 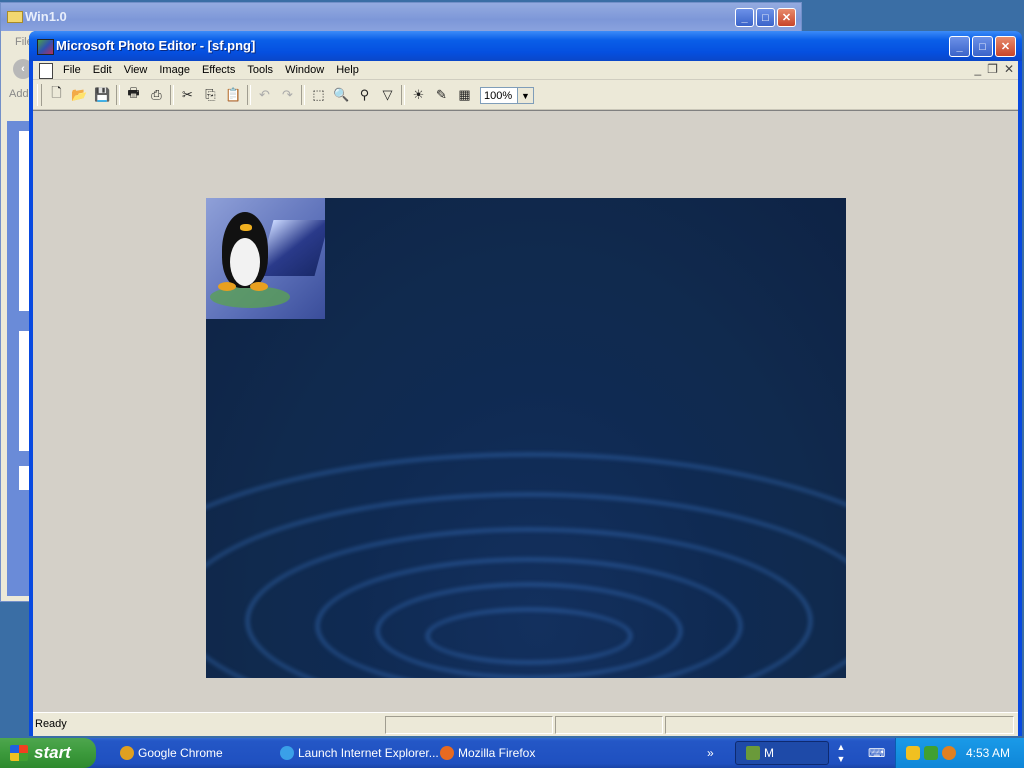 I want to click on new-icon: 🗋, so click(x=56, y=95).